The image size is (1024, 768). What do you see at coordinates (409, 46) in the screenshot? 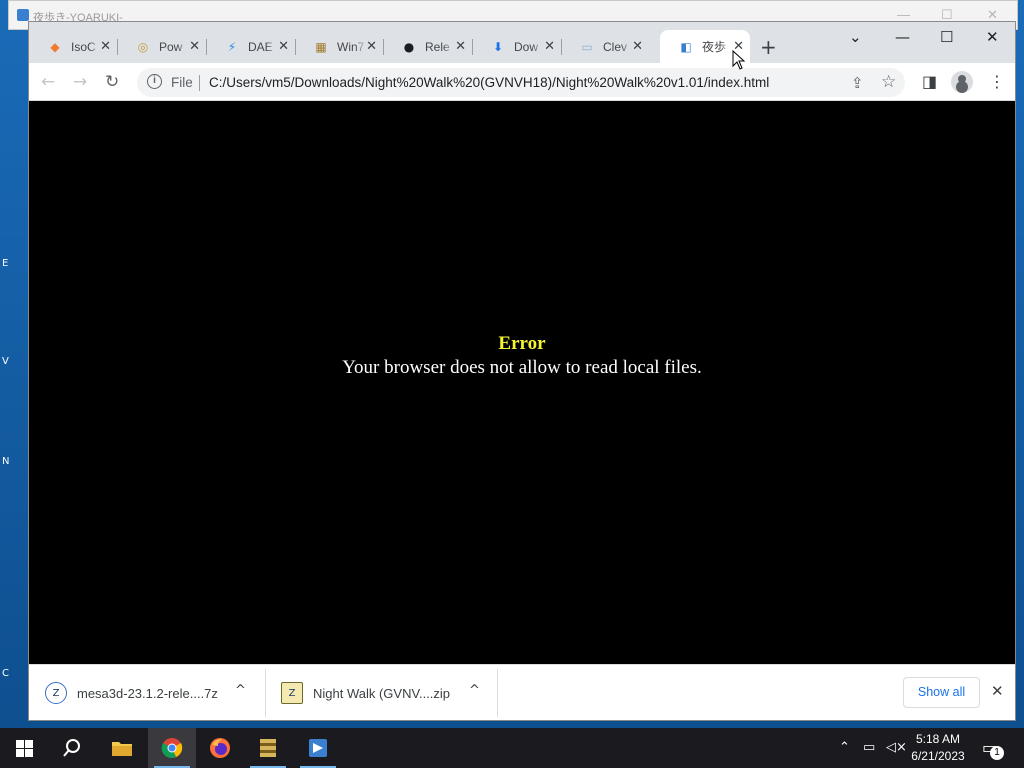
I see `github-icon: ●` at bounding box center [409, 46].